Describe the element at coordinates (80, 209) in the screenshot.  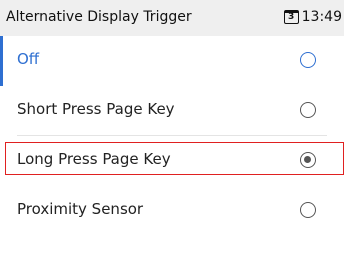
I see `option-label: Proximity Sensor` at that location.